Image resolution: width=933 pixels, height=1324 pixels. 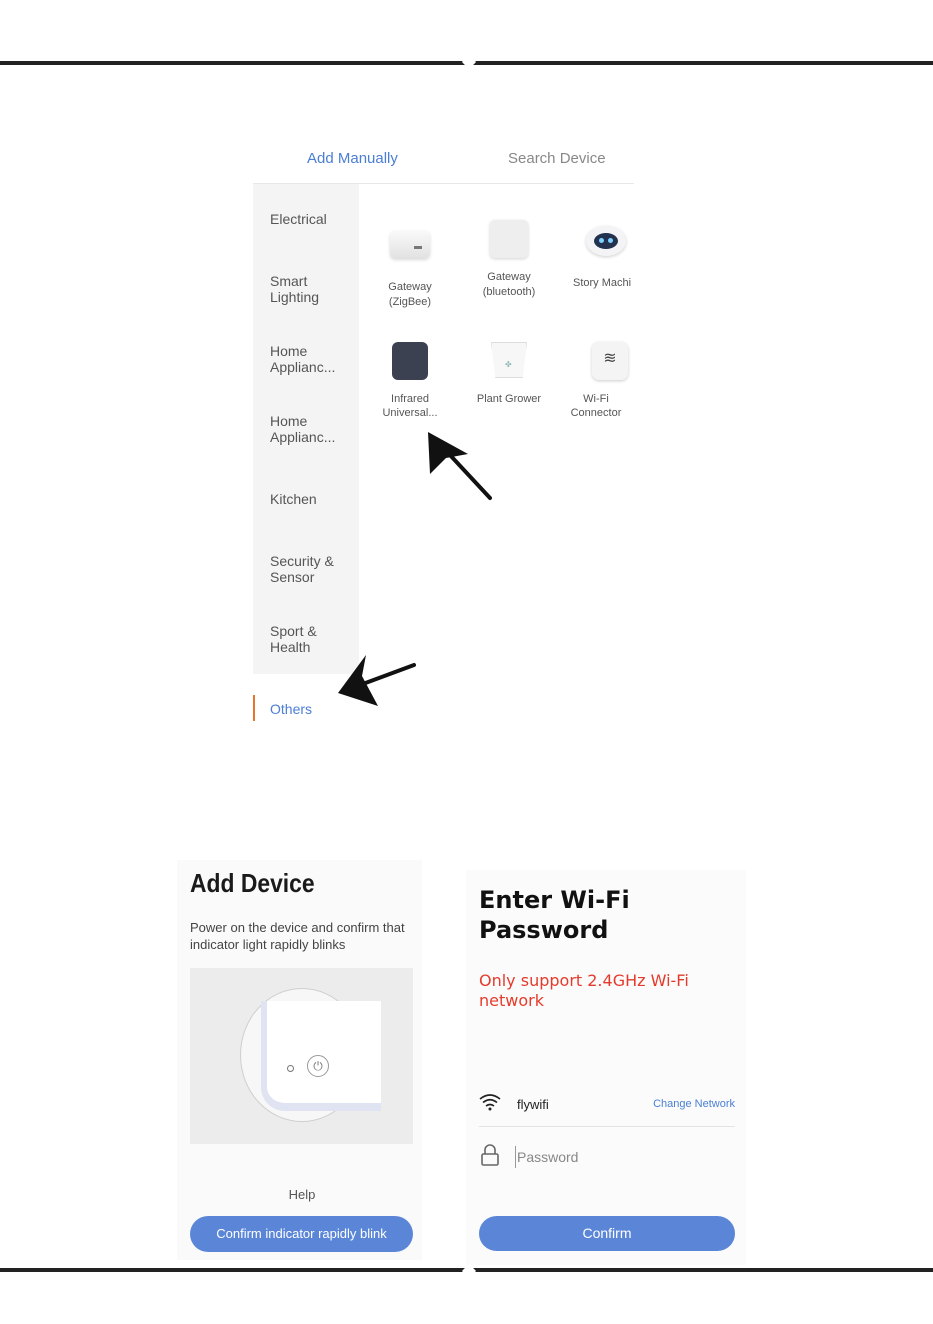 I want to click on story-machine-robot-icon, so click(x=606, y=241).